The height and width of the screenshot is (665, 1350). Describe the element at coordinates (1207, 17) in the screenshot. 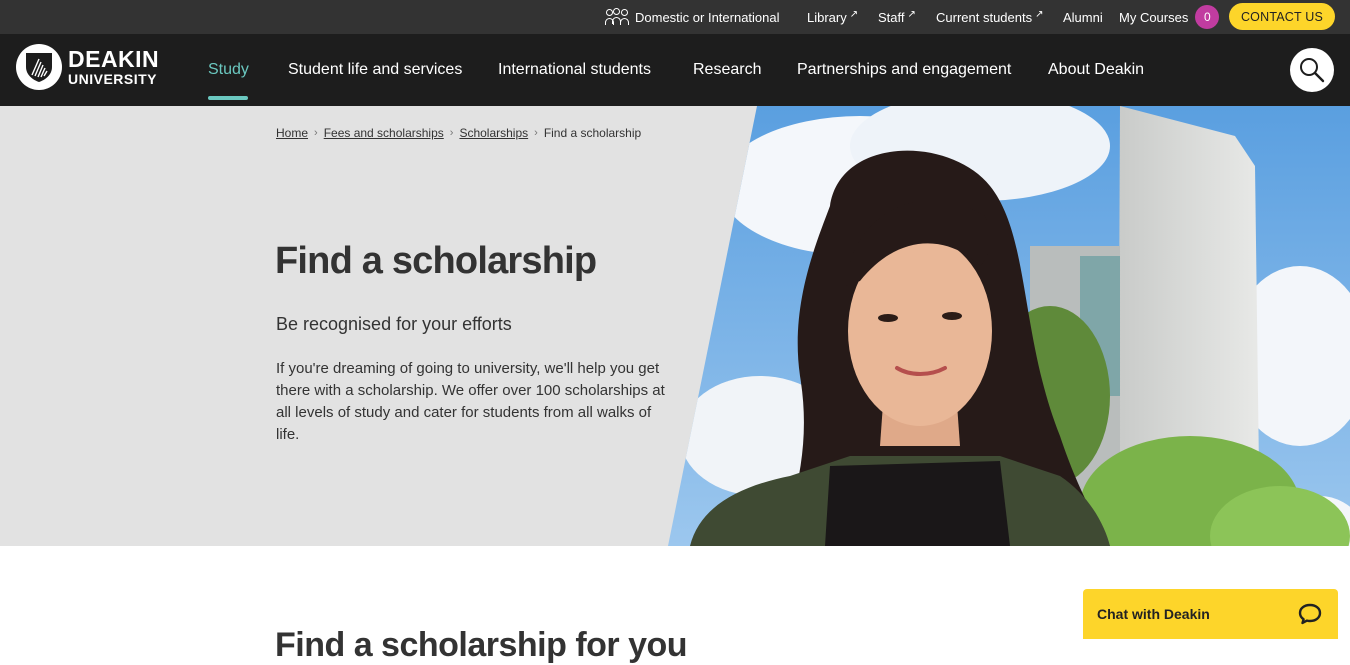

I see `my-courses-count-badge: 0` at that location.